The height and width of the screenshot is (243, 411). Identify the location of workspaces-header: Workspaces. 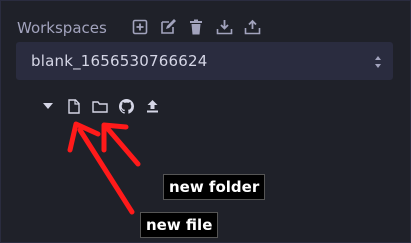
(62, 28).